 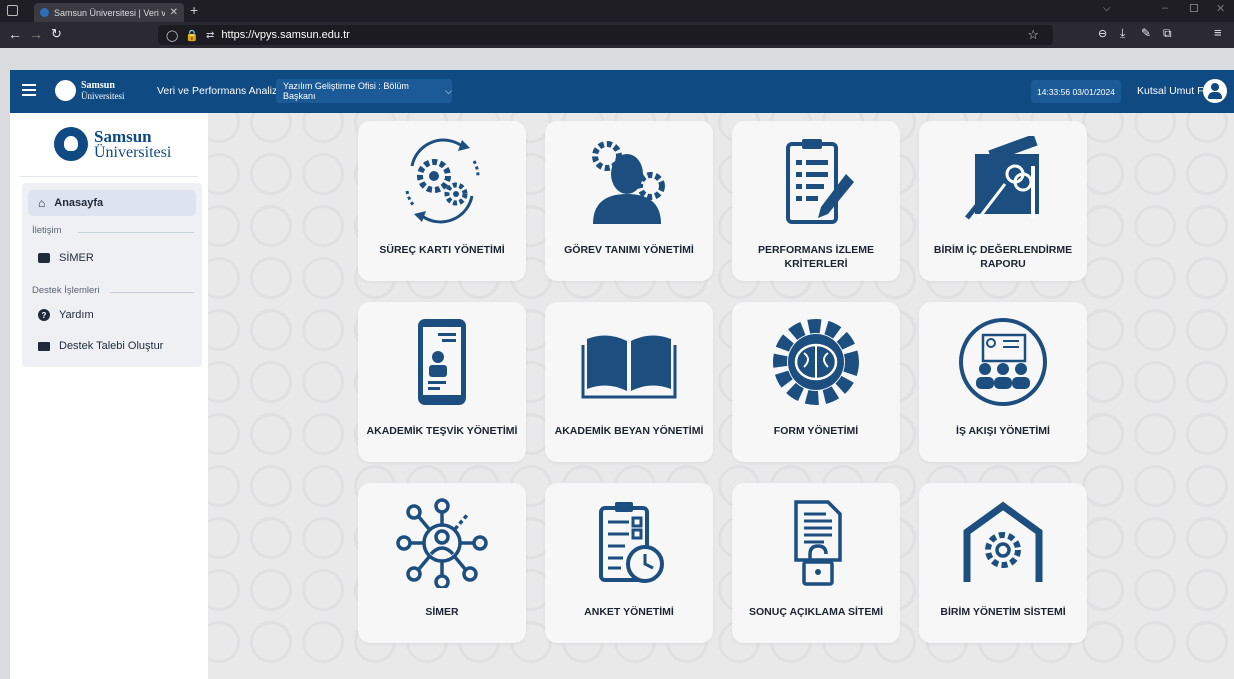 What do you see at coordinates (442, 543) in the screenshot?
I see `network-person-icon` at bounding box center [442, 543].